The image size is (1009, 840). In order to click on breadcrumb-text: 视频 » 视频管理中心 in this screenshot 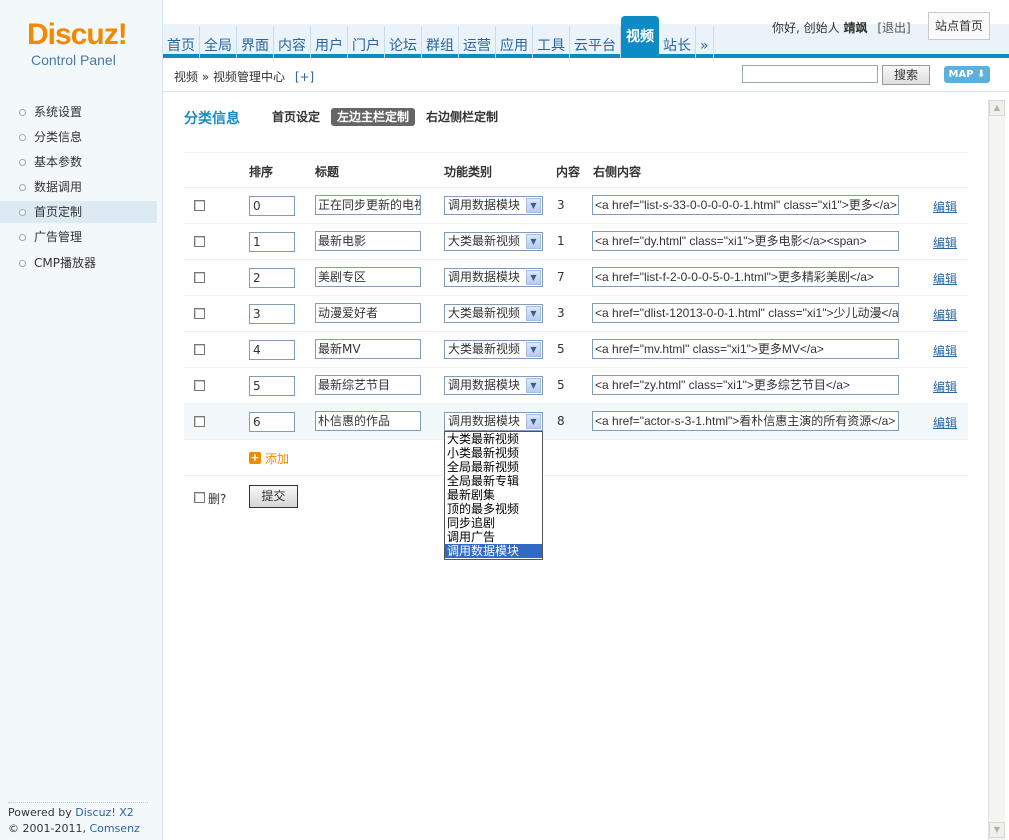, I will do `click(229, 77)`.